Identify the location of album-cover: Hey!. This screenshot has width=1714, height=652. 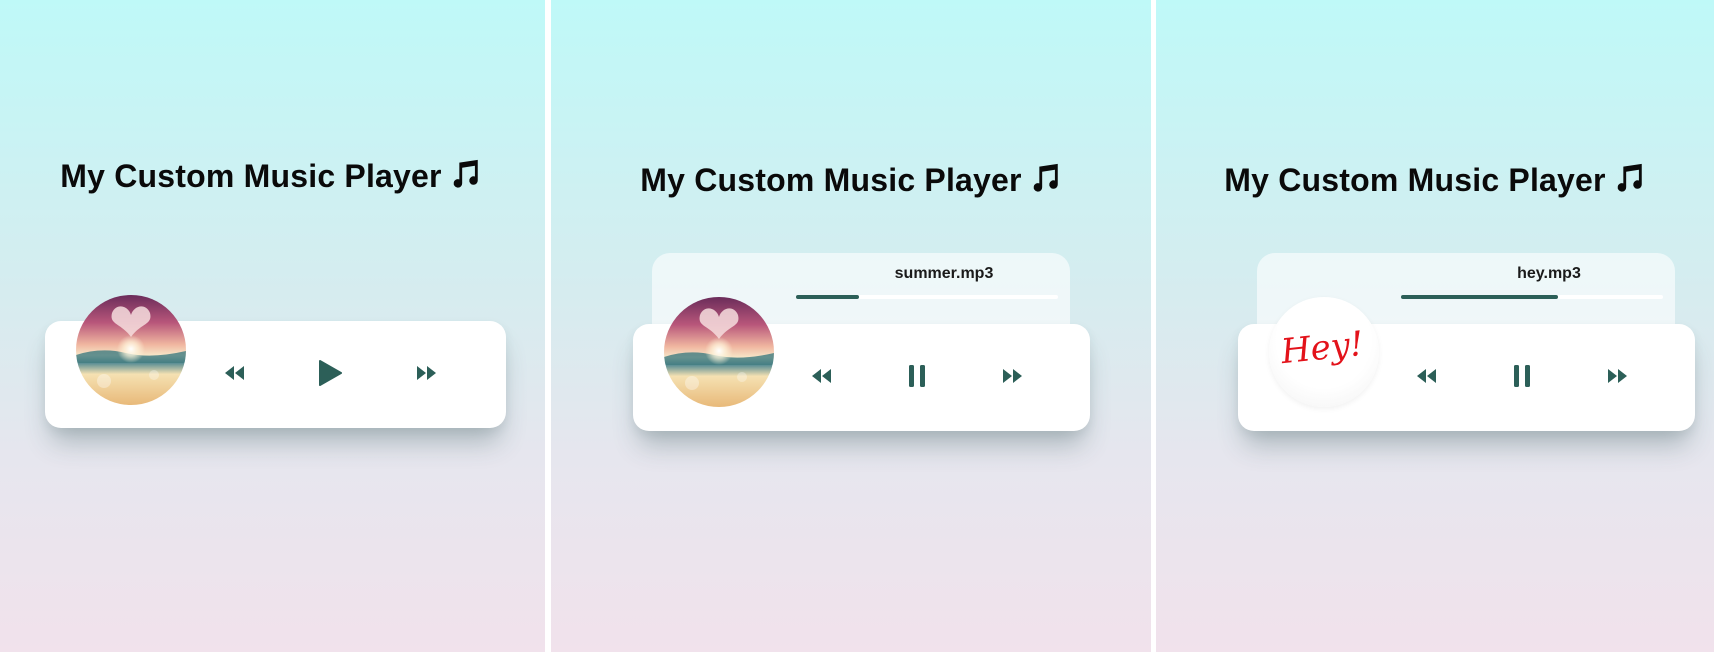
(1324, 352).